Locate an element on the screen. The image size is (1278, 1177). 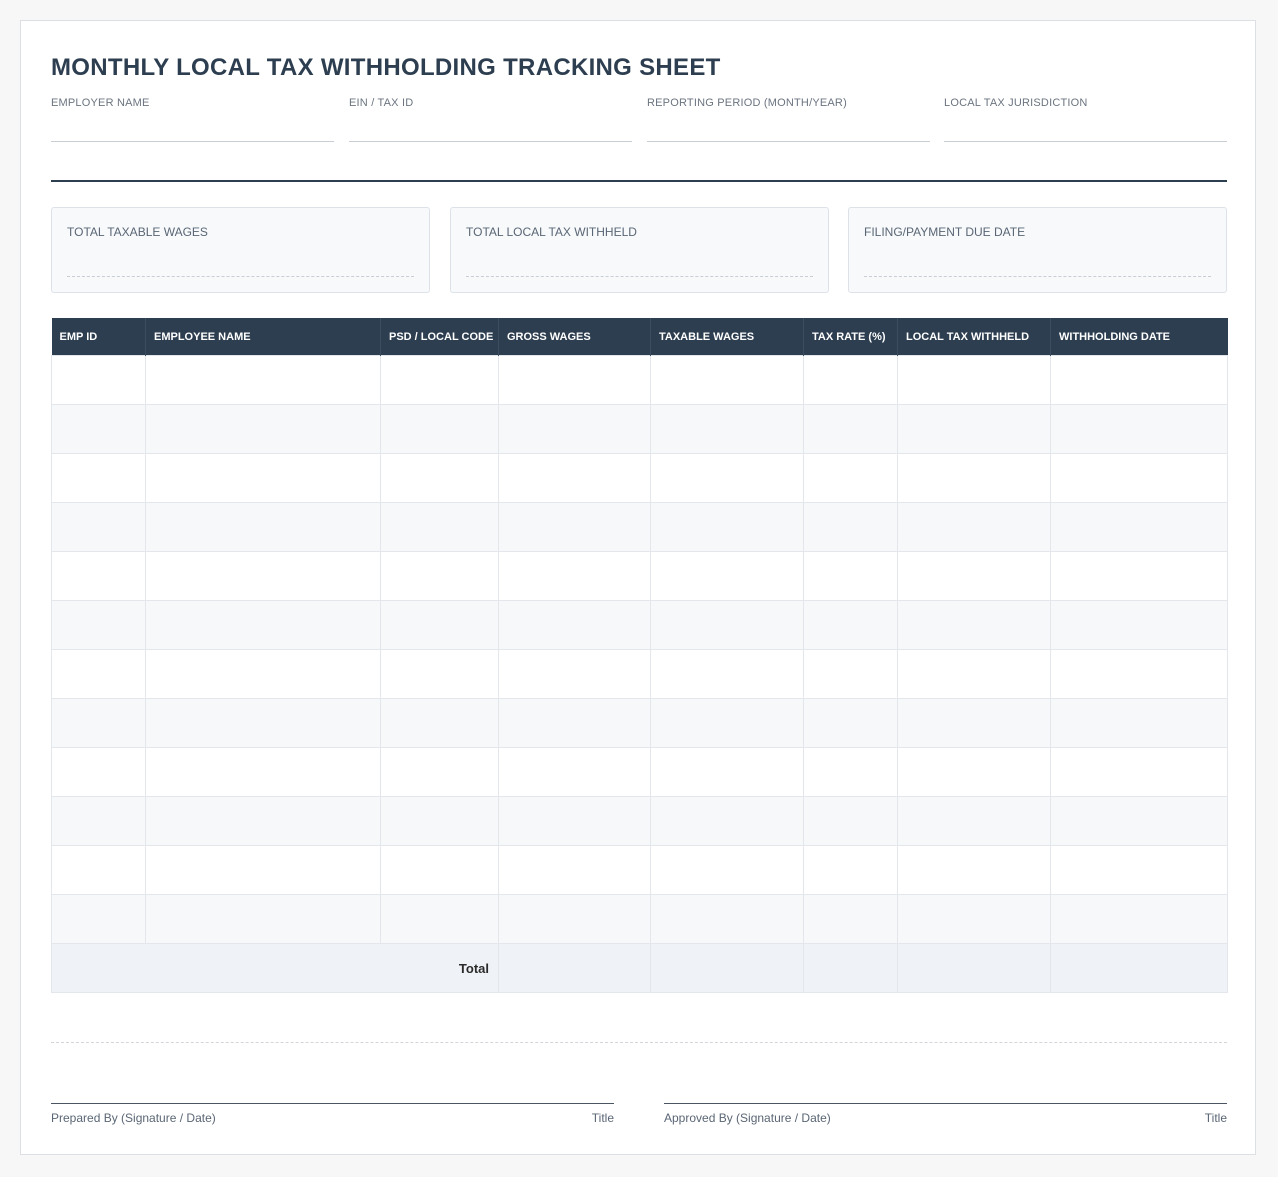
total-gross-wages-cell is located at coordinates (574, 968).